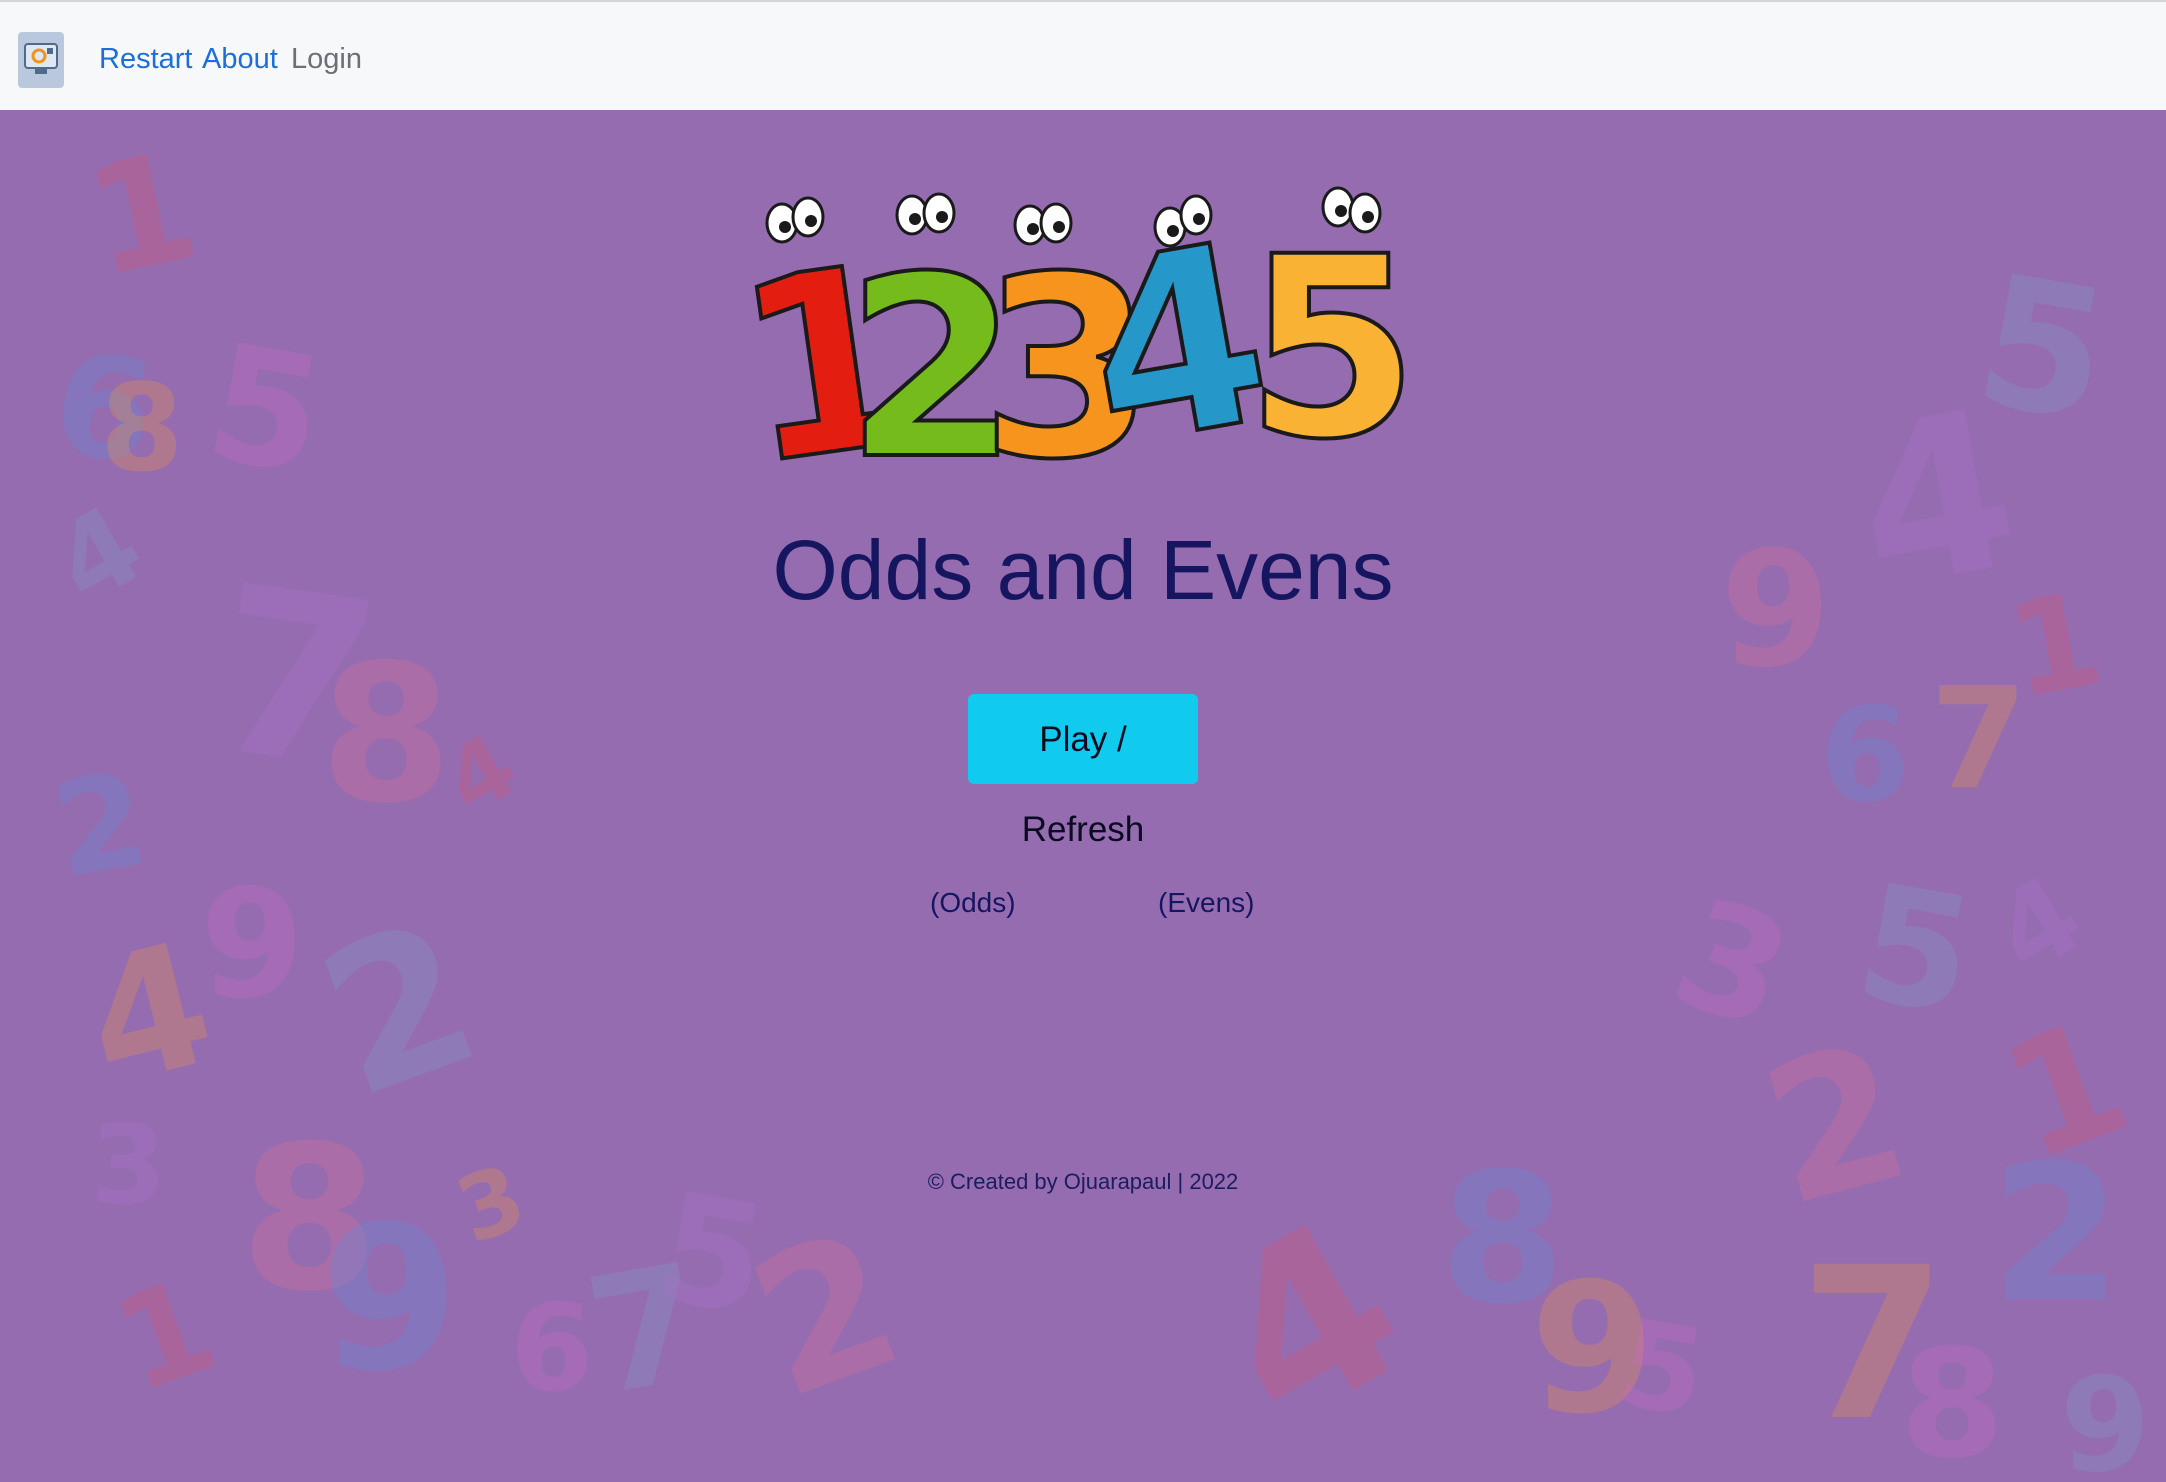 This screenshot has height=1482, width=2166. I want to click on background-digit: 3, so click(128, 1165).